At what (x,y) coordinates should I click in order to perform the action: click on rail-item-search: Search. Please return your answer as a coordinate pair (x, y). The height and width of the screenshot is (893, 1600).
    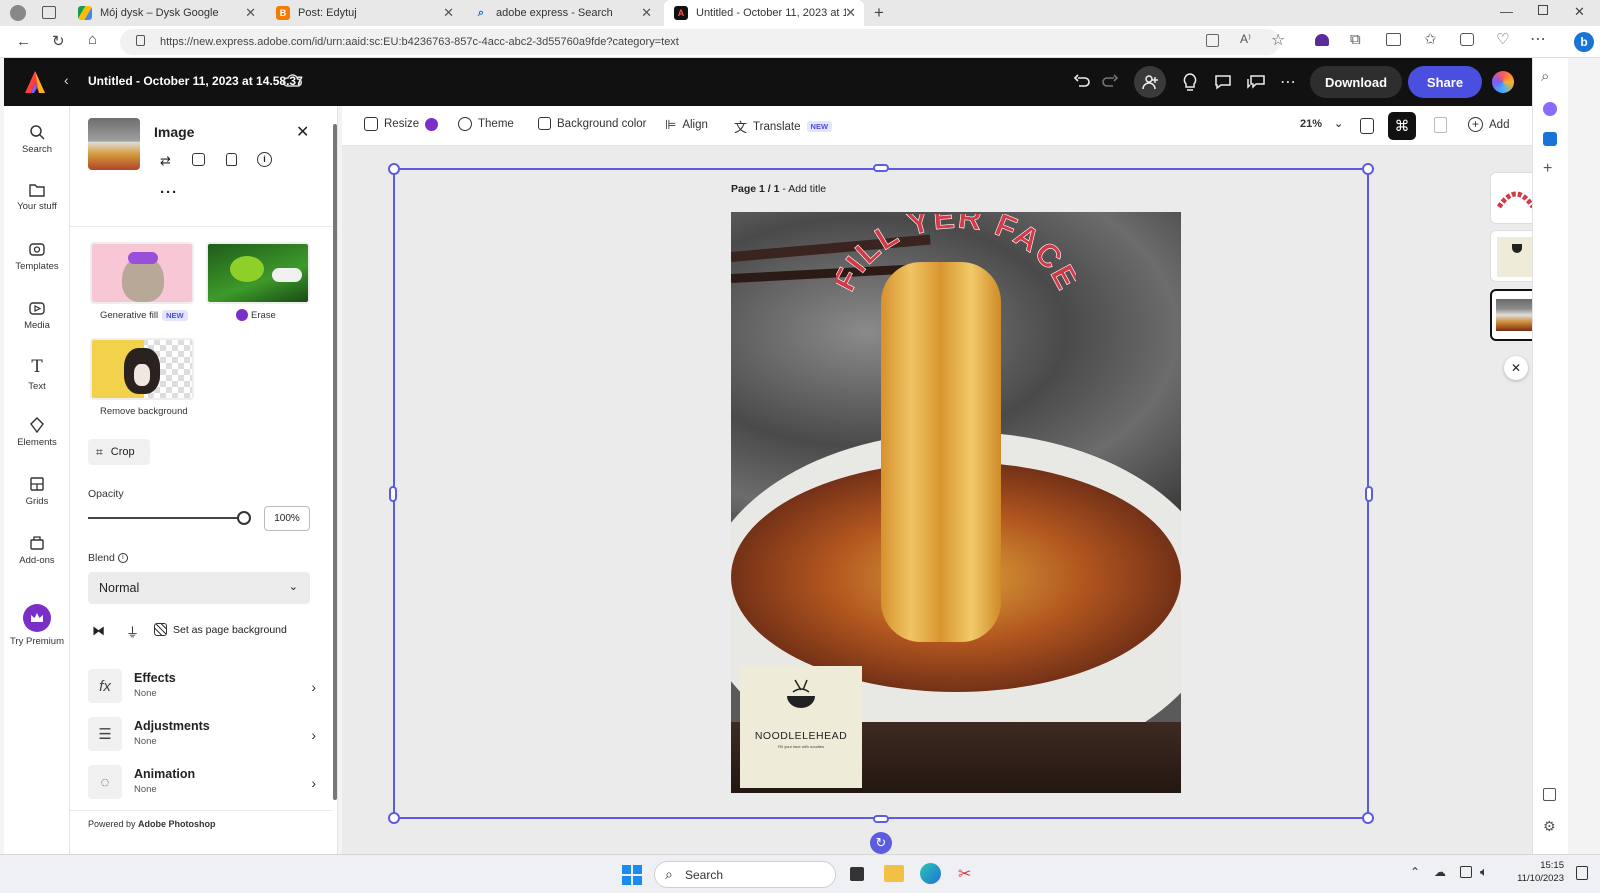
    Looking at the image, I should click on (37, 139).